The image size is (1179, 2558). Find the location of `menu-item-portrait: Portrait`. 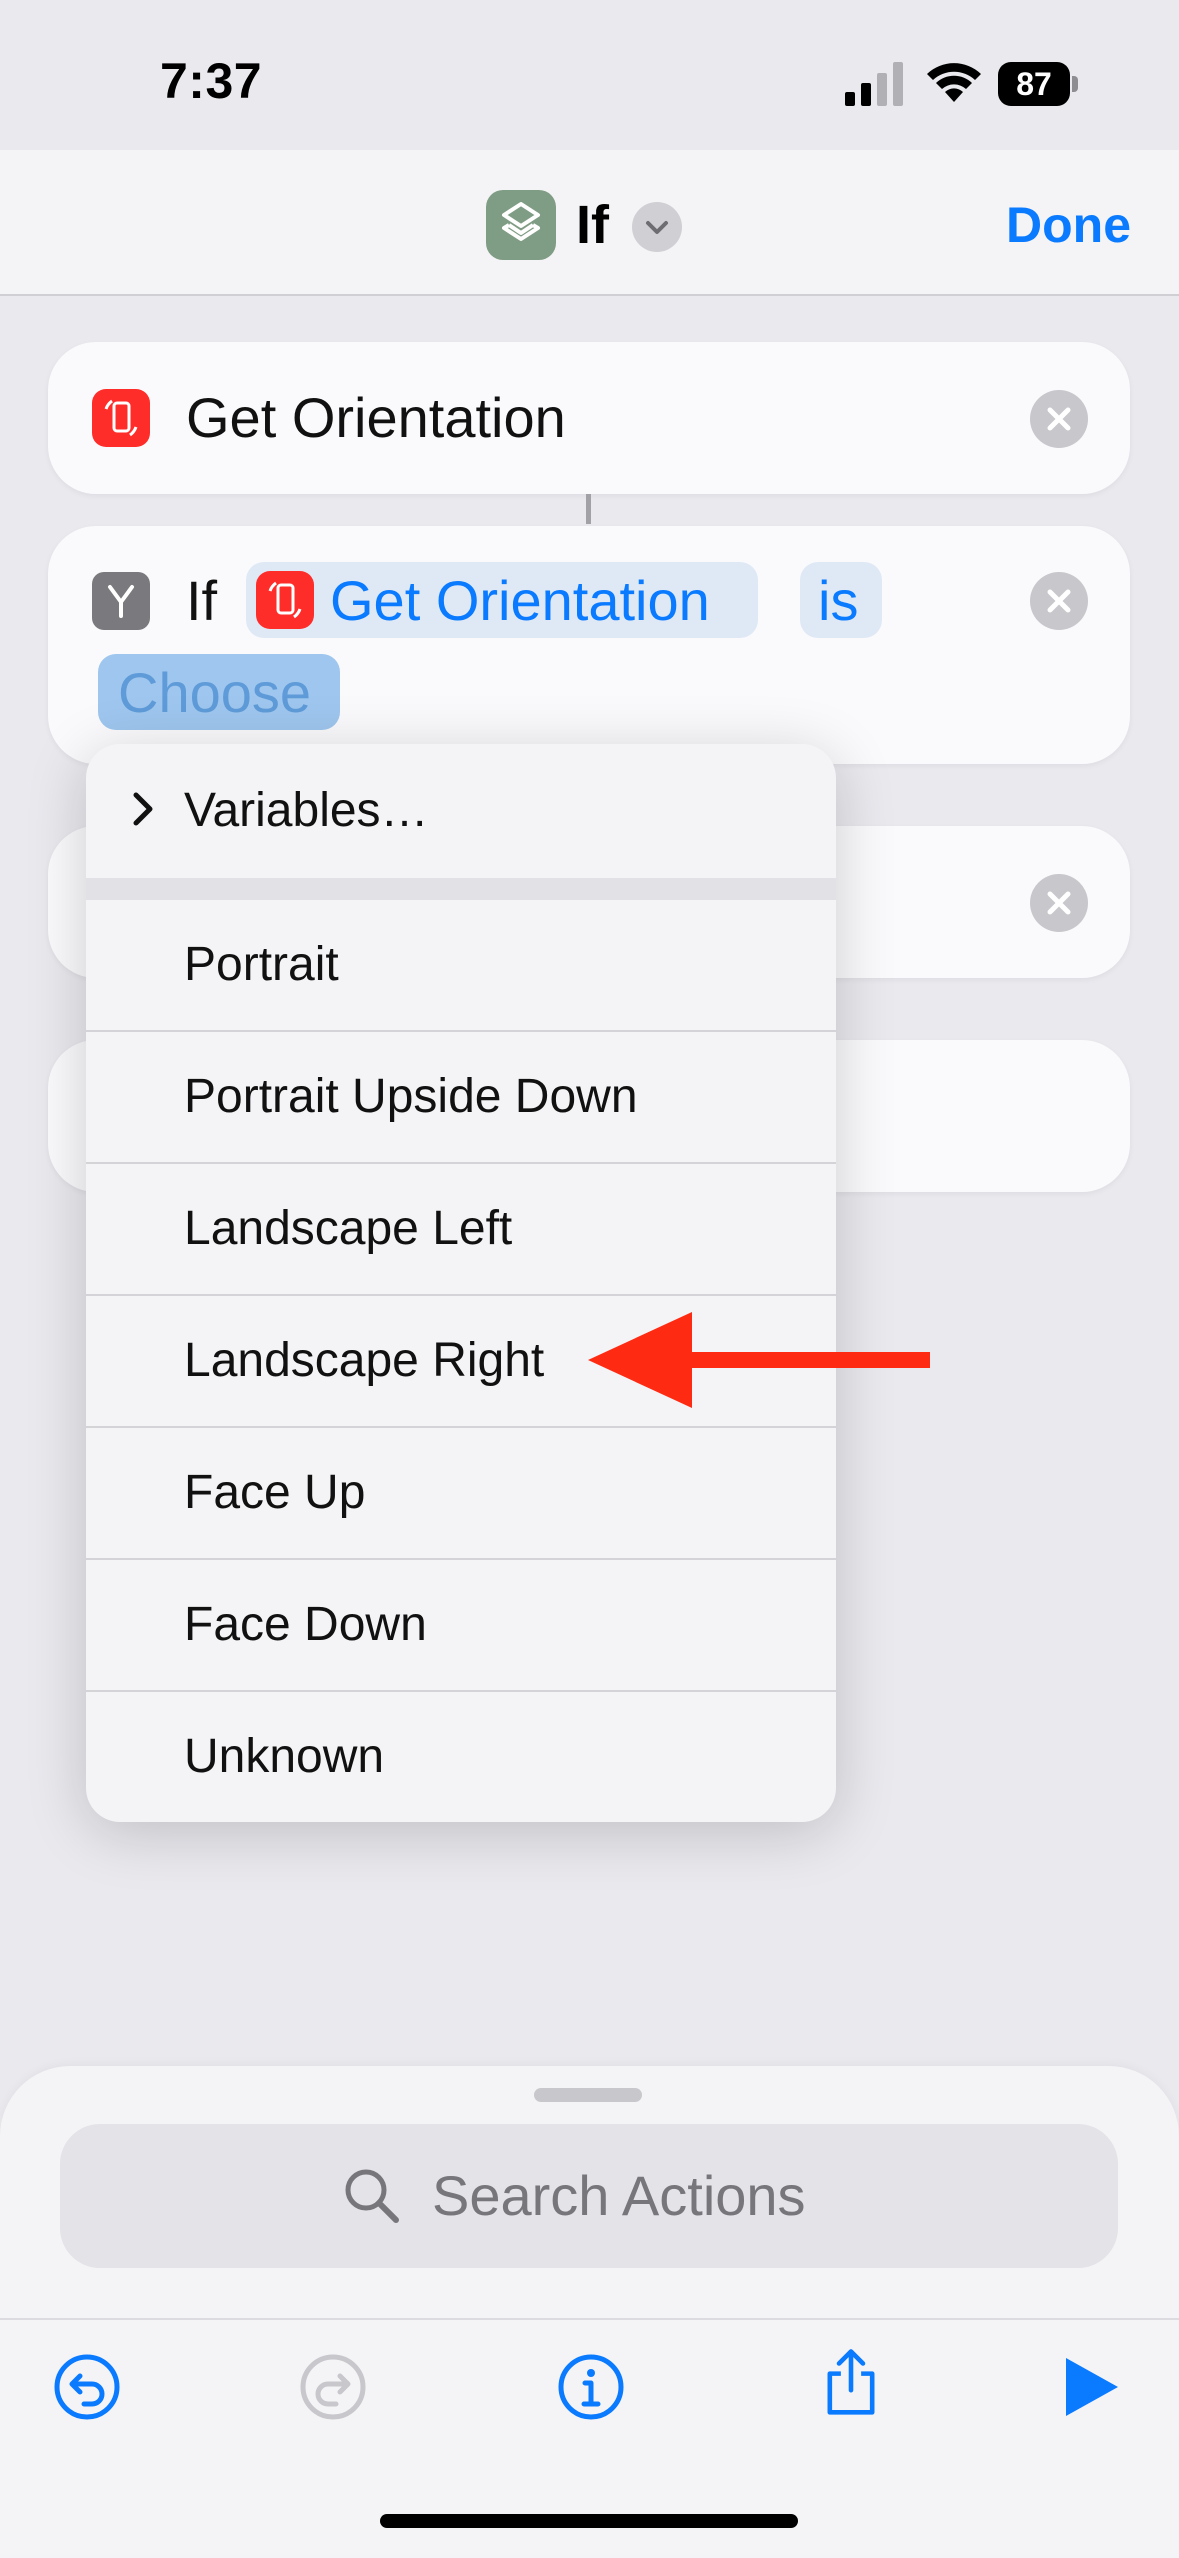

menu-item-portrait: Portrait is located at coordinates (461, 965).